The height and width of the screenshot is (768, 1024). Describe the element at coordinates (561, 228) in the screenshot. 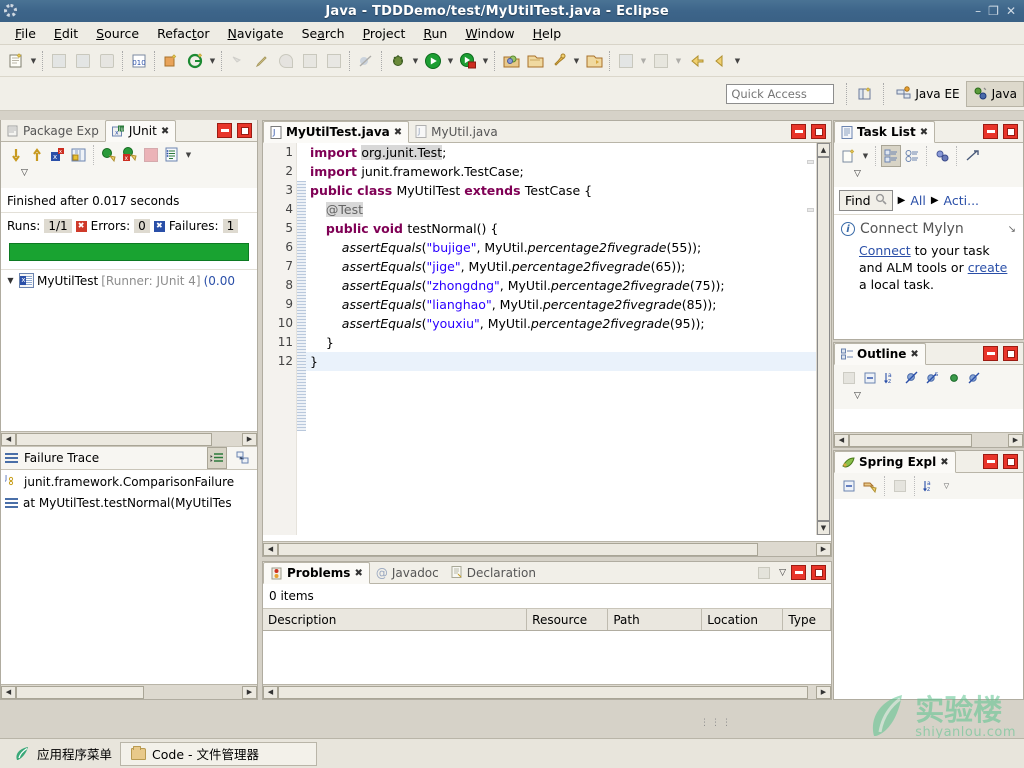

I see `code-line: public void testNormal() {` at that location.